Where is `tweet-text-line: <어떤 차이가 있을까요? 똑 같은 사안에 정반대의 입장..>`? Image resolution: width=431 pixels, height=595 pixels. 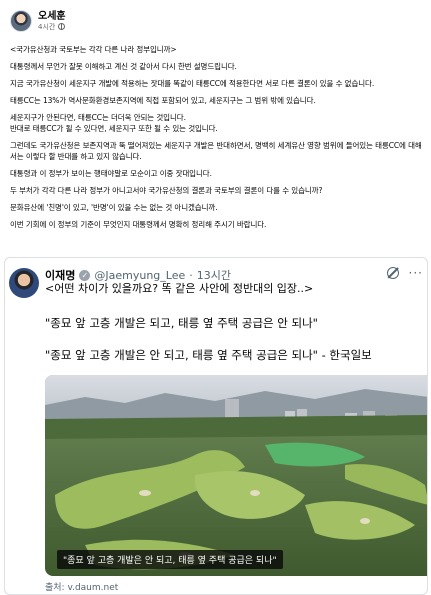 tweet-text-line: <어떤 차이가 있을까요? 똑 같은 사안에 정반대의 입장..> is located at coordinates (179, 288).